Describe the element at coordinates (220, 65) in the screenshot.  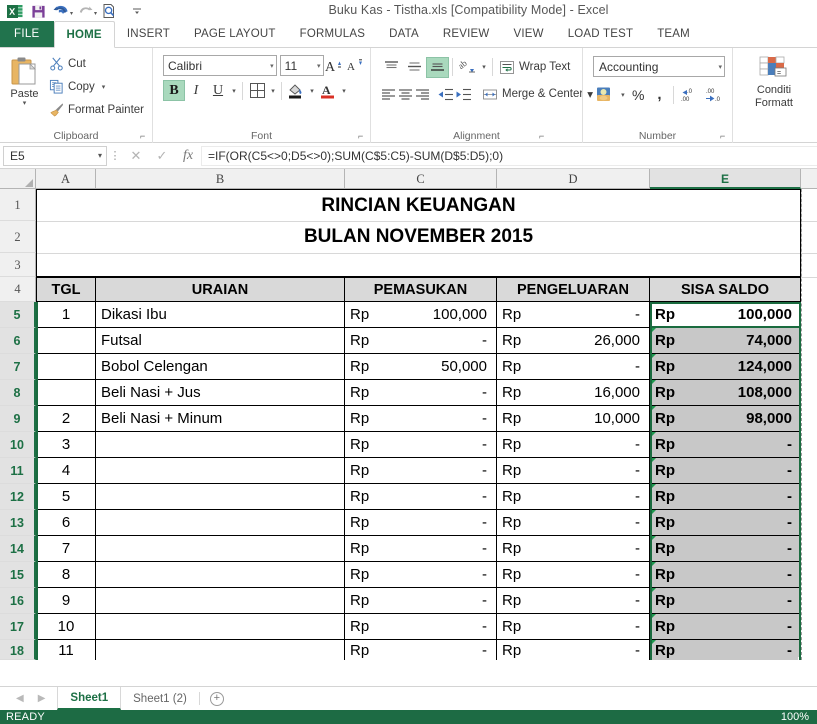
I see `font-family-select: Calibri ▾` at that location.